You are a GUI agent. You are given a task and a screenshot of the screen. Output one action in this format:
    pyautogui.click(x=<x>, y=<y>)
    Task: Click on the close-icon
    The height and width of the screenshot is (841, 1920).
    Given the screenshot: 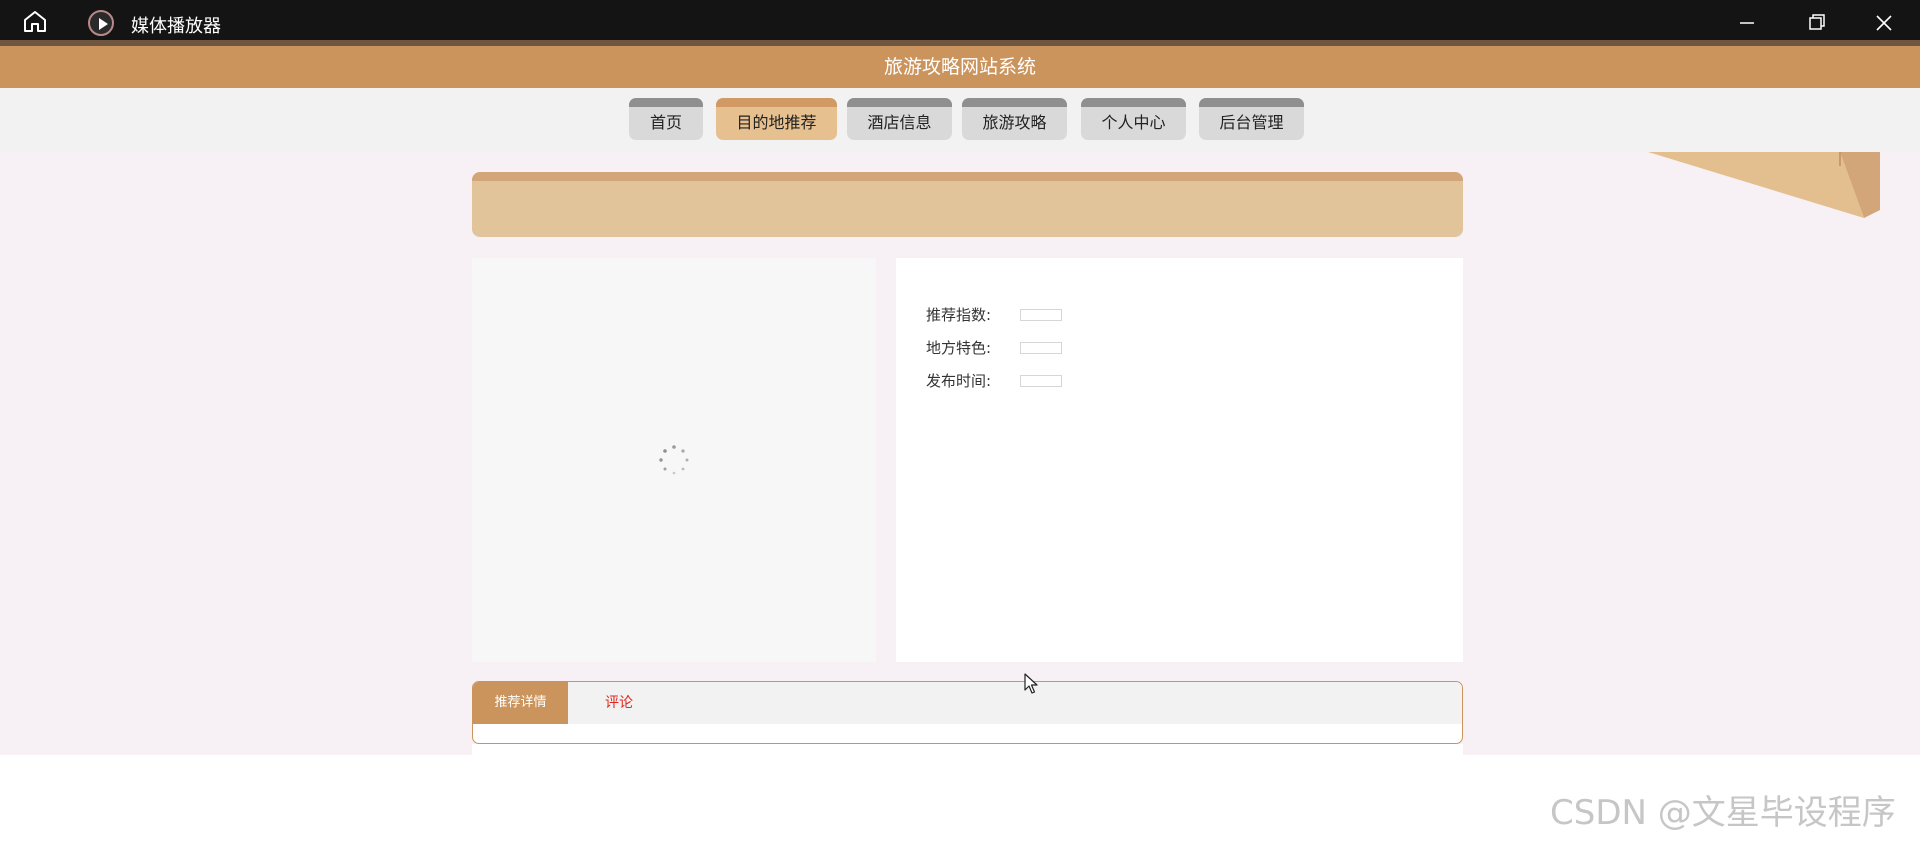 What is the action you would take?
    pyautogui.click(x=1884, y=22)
    